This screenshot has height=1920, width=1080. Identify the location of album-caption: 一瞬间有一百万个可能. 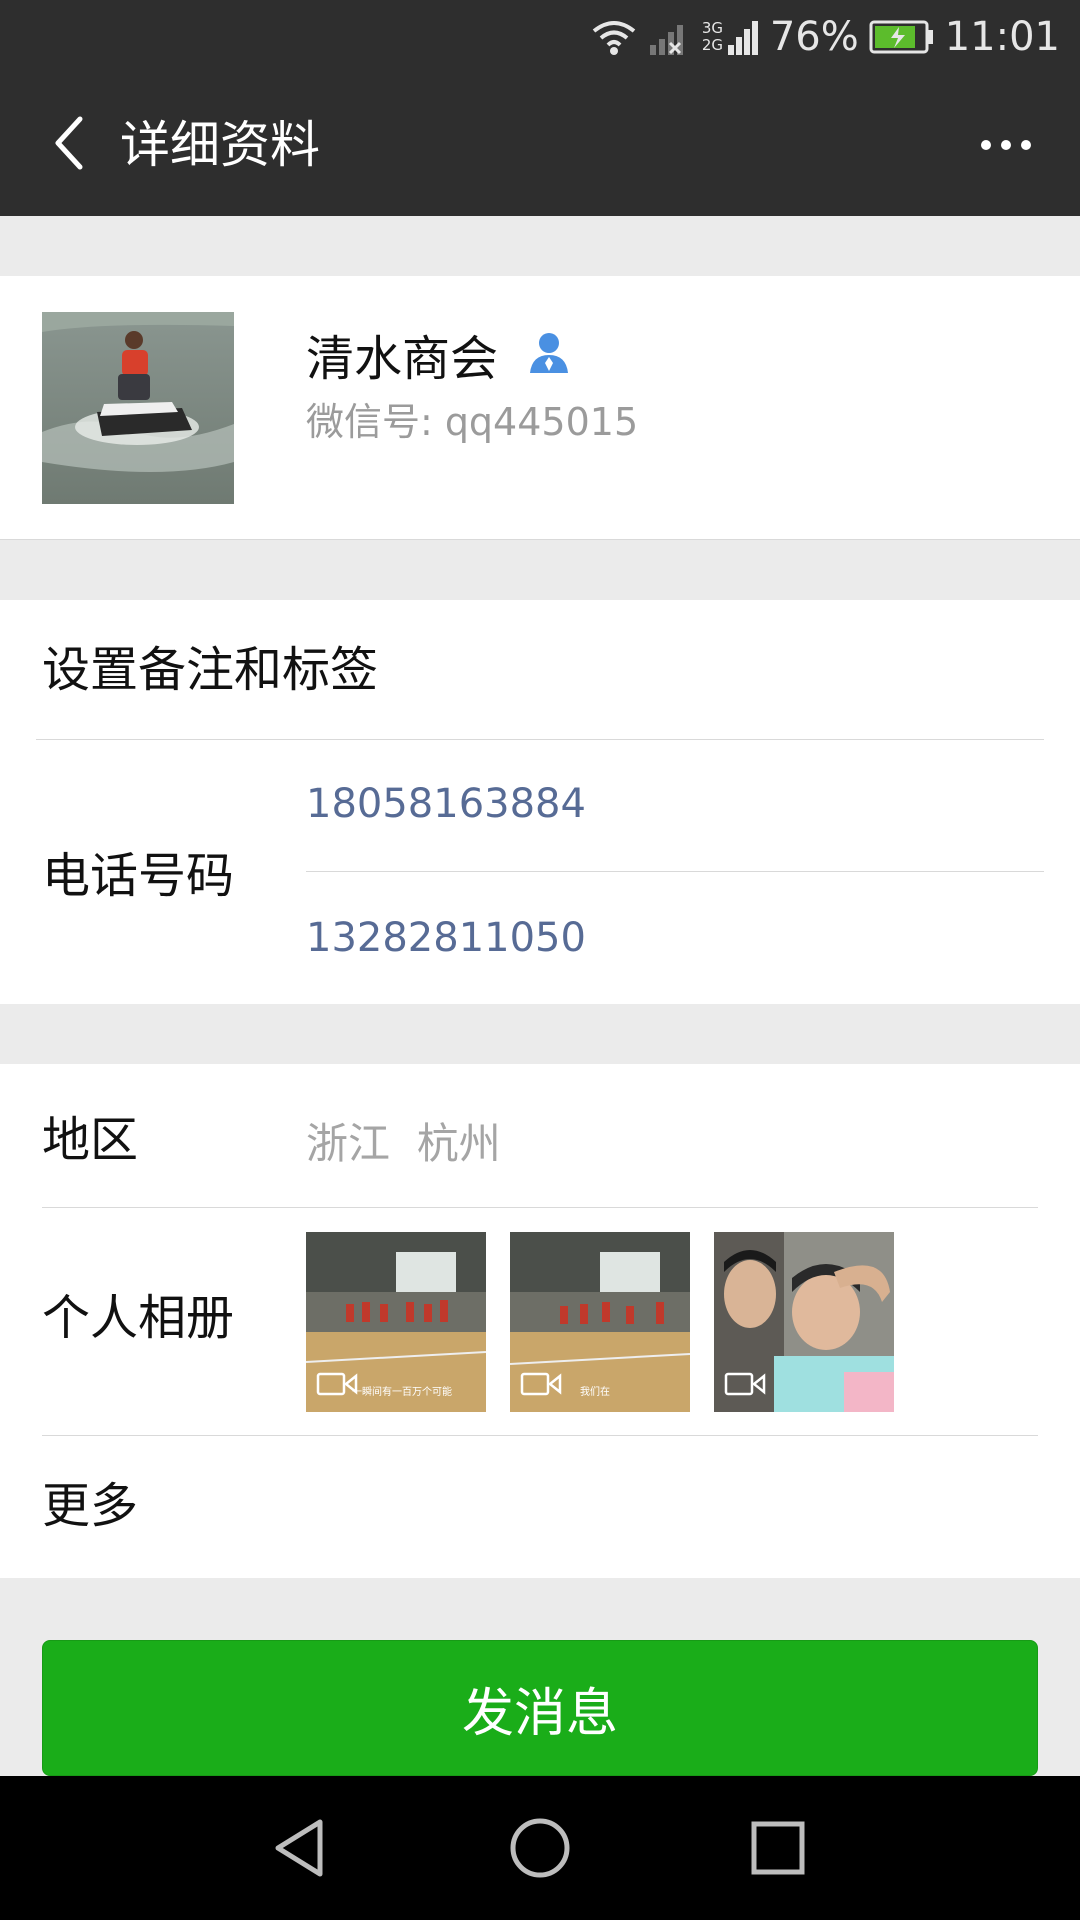
(402, 1392).